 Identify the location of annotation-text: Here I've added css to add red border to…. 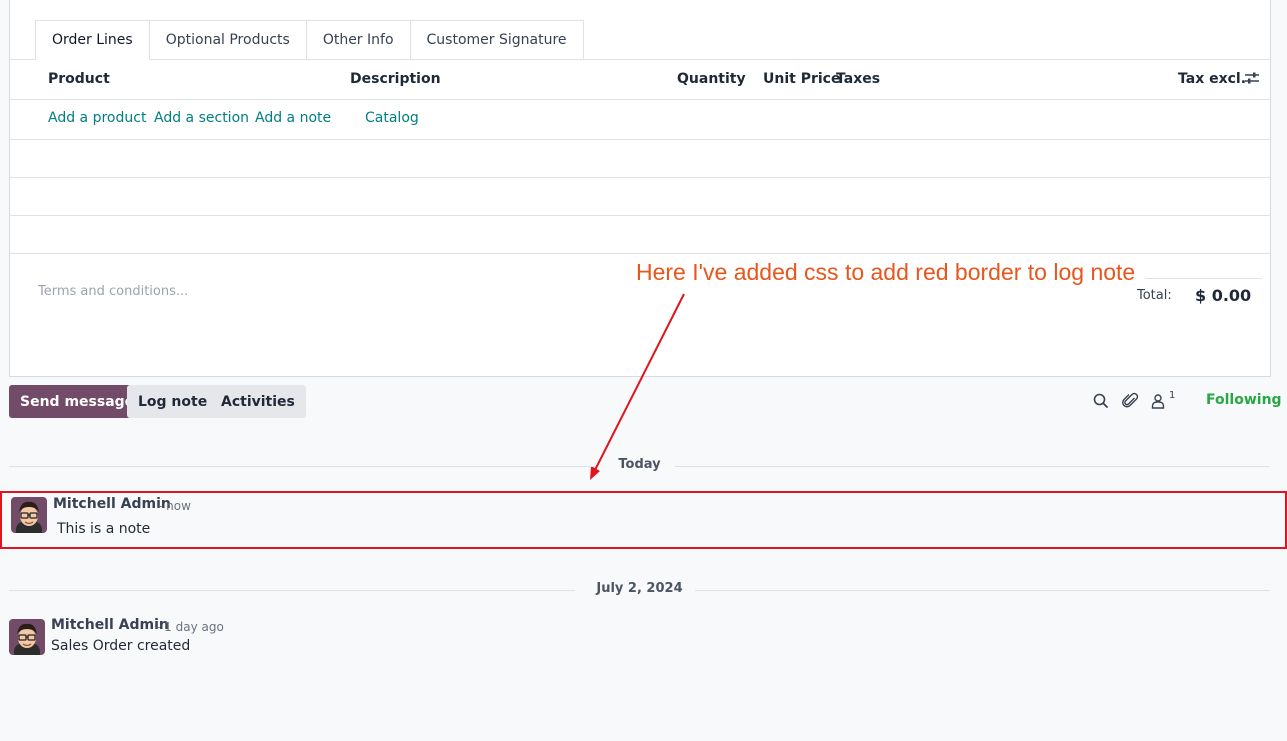
(886, 272).